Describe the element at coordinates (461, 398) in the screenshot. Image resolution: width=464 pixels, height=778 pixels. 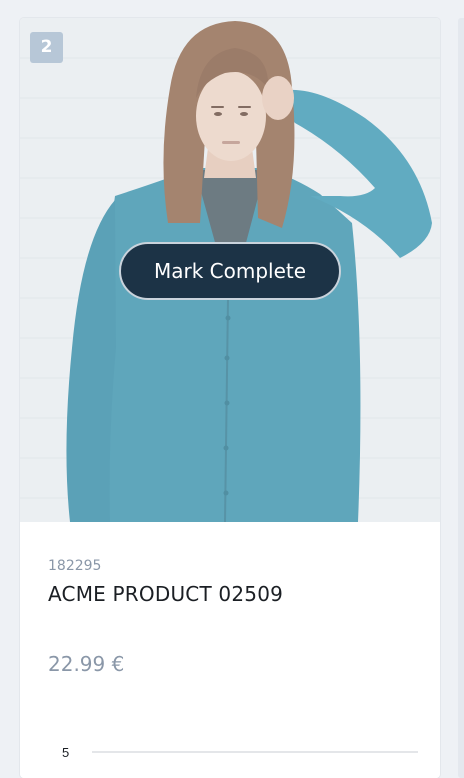
I see `next-card-edge` at that location.